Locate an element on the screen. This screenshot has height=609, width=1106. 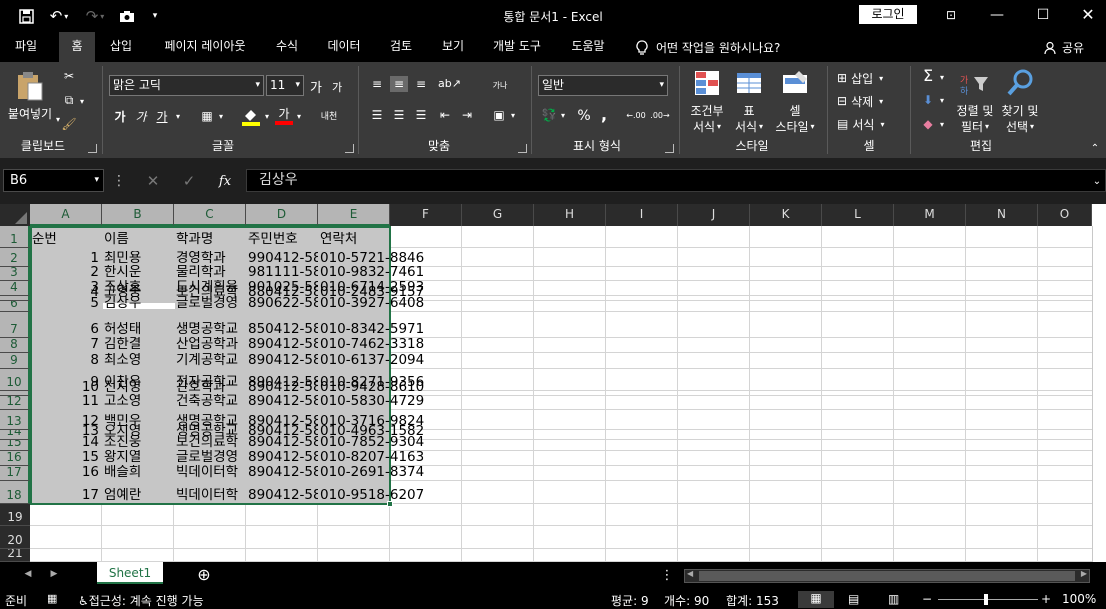
column-header-f: F is located at coordinates (426, 215).